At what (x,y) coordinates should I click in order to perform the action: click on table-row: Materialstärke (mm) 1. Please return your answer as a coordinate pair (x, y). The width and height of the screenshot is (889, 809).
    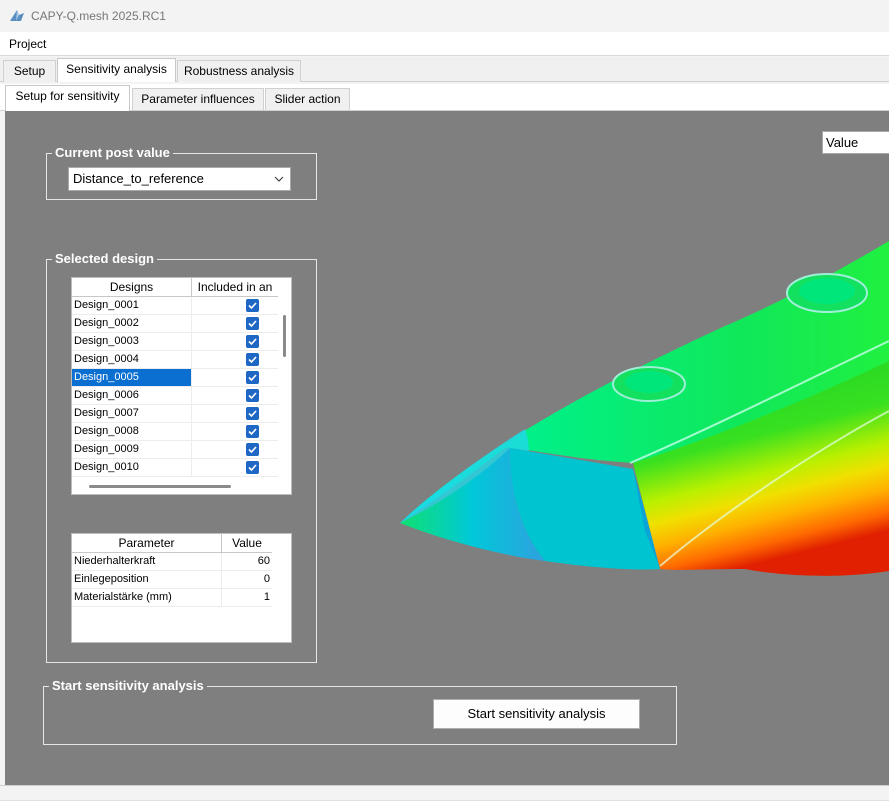
    Looking at the image, I should click on (172, 598).